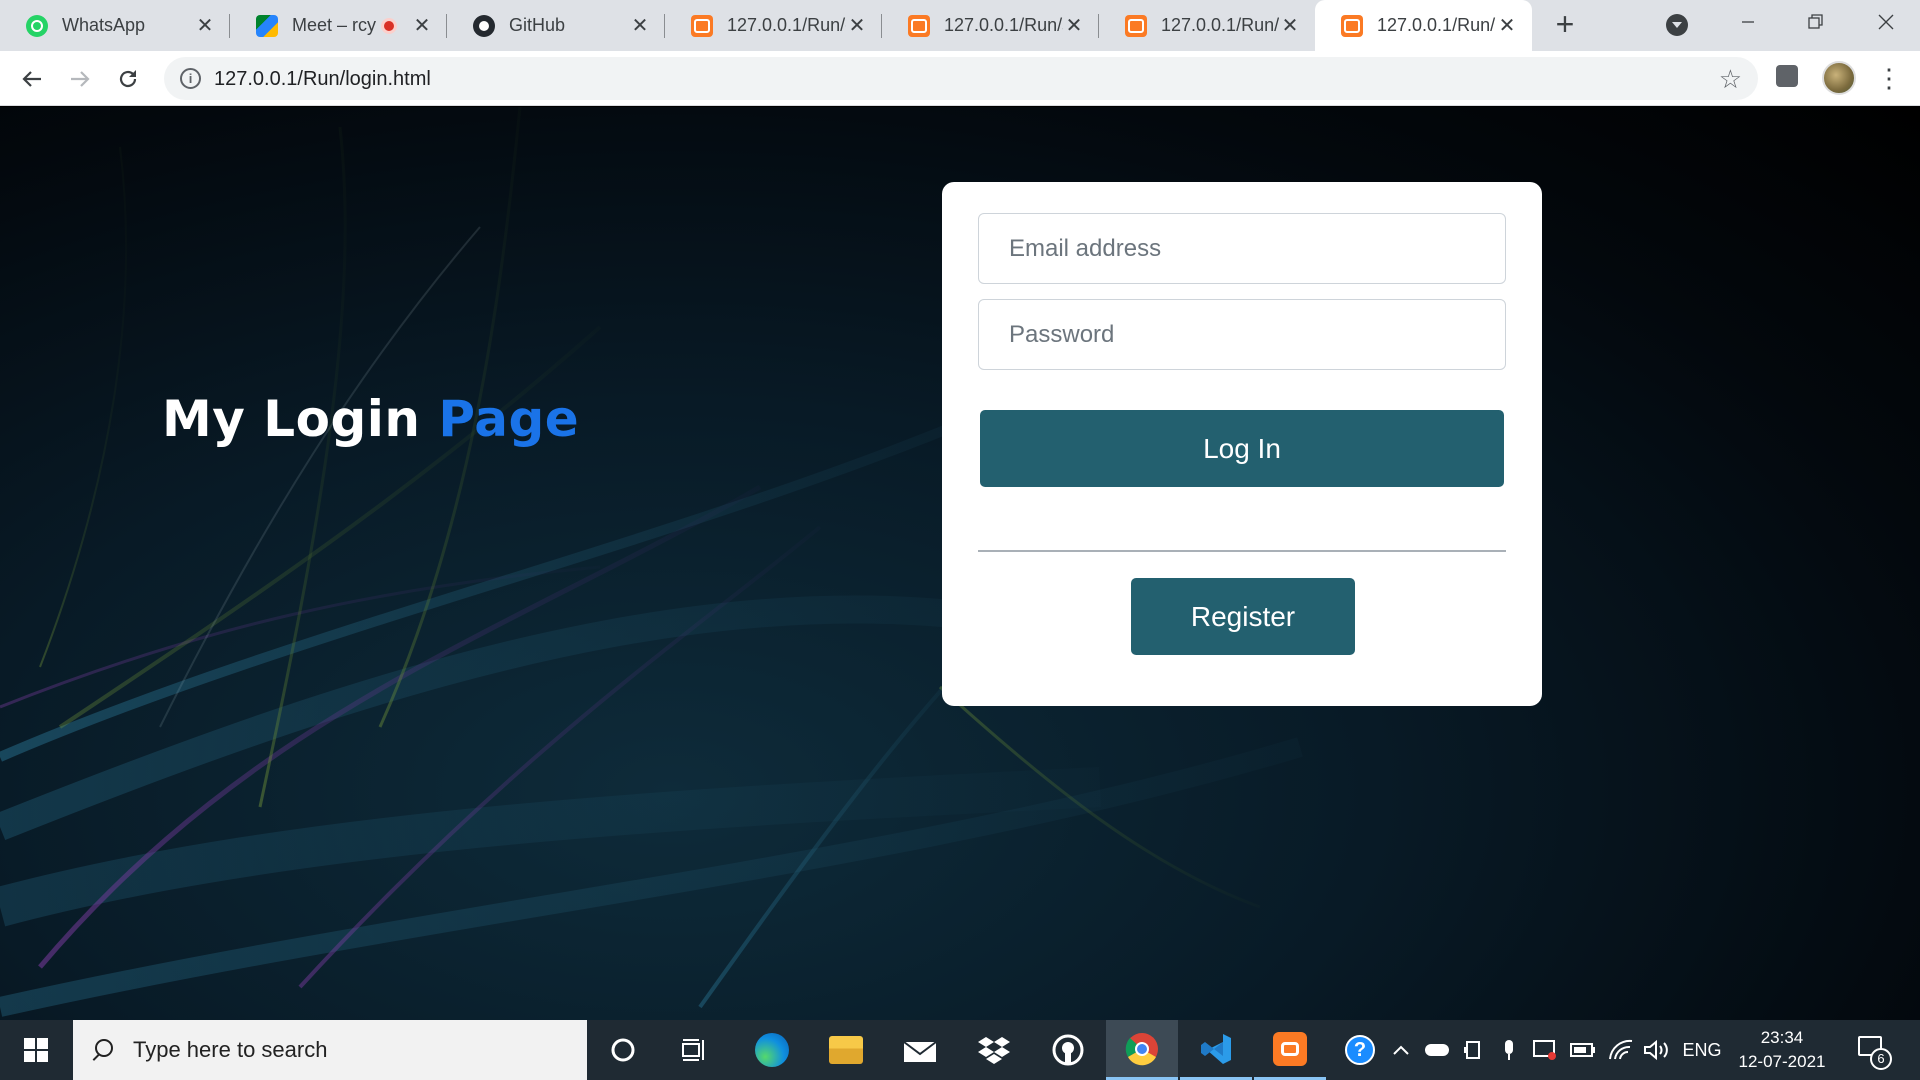 This screenshot has height=1080, width=1920. I want to click on volume-icon, so click(1656, 1050).